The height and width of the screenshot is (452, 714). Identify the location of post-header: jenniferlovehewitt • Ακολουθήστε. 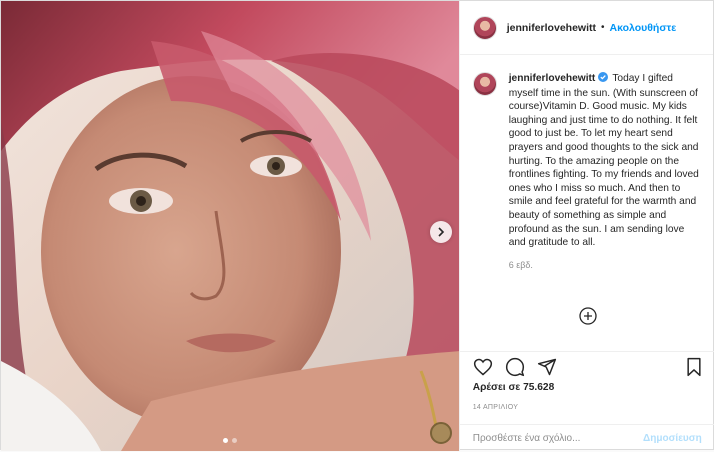
(586, 28).